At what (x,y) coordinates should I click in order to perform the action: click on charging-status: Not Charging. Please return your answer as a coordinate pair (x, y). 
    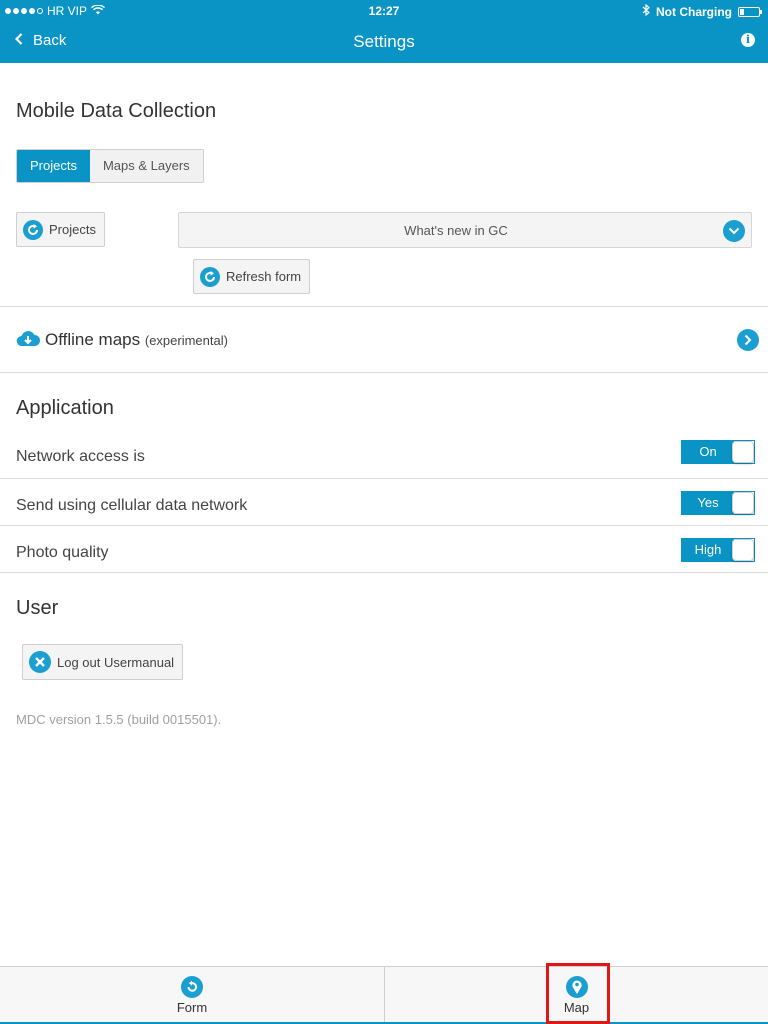
    Looking at the image, I should click on (694, 11).